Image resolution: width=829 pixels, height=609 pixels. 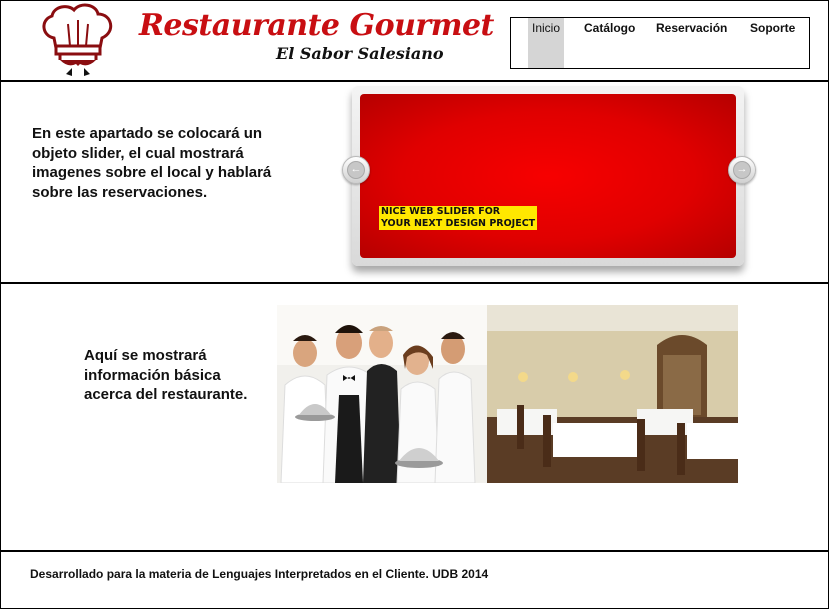 What do you see at coordinates (609, 43) in the screenshot?
I see `nav-item-catalogo: Catálogo` at bounding box center [609, 43].